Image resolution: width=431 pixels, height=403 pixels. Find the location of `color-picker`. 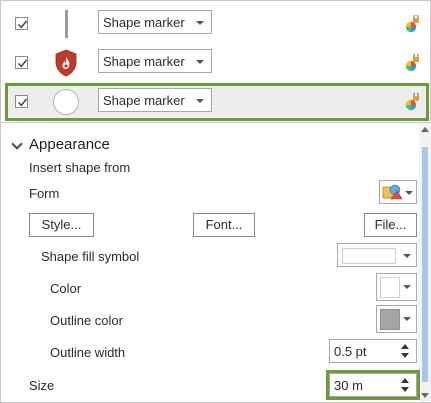

color-picker is located at coordinates (396, 287).